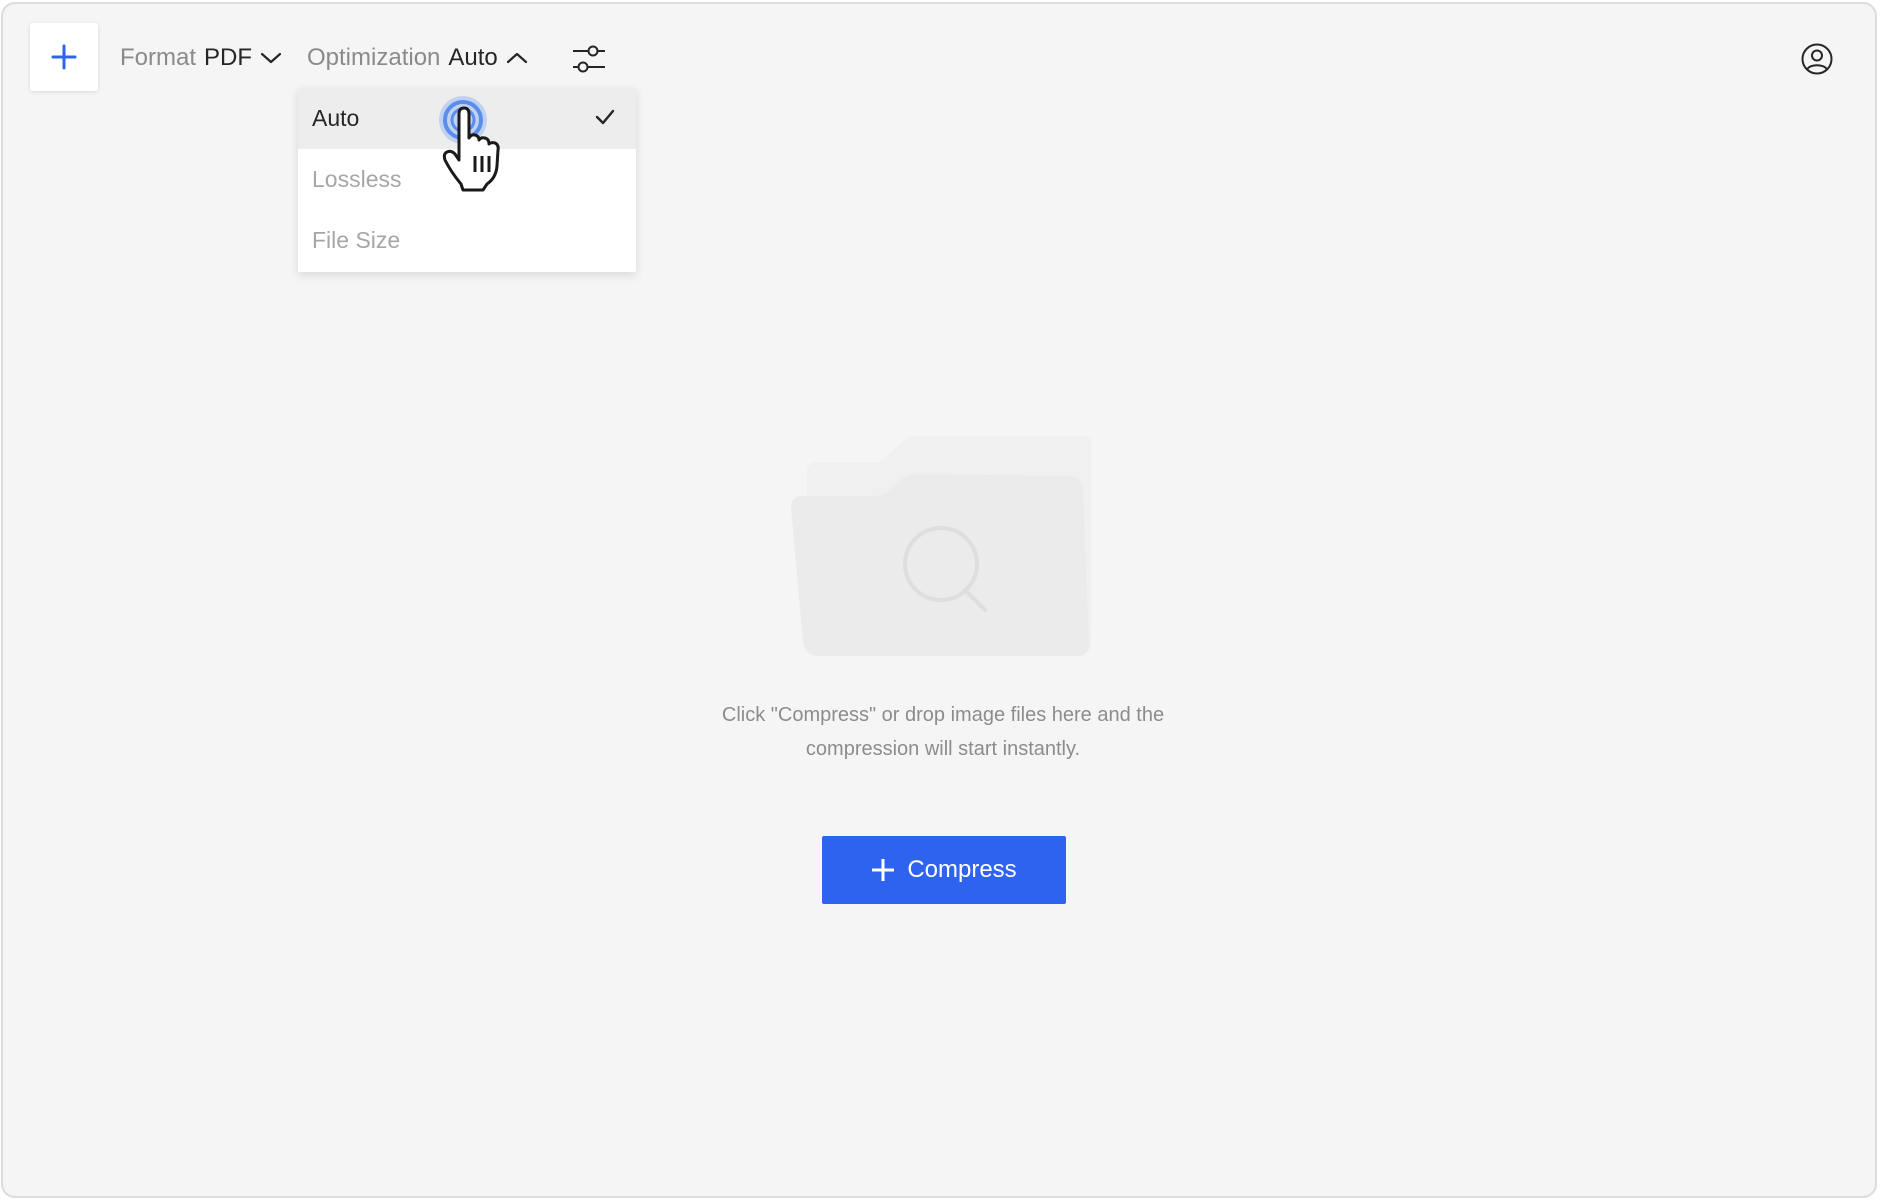 The width and height of the screenshot is (1880, 1201). What do you see at coordinates (473, 57) in the screenshot?
I see `optimization-value: Auto` at bounding box center [473, 57].